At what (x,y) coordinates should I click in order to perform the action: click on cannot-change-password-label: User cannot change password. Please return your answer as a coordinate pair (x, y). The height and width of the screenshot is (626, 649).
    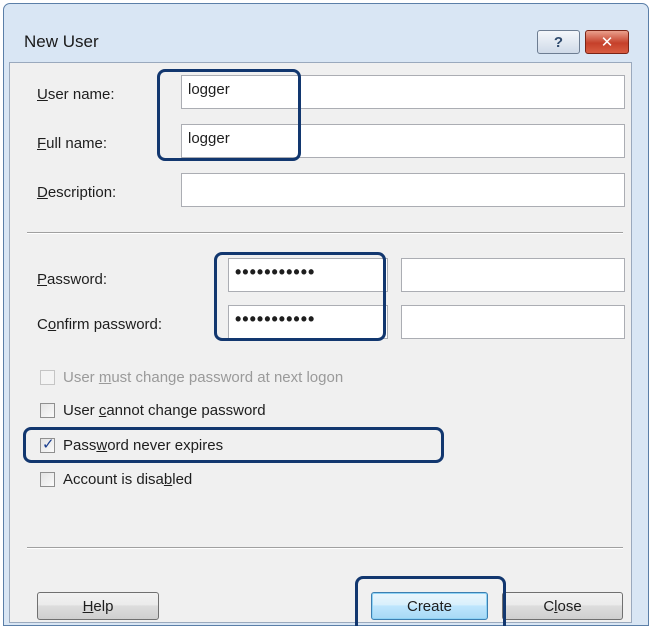
    Looking at the image, I should click on (164, 410).